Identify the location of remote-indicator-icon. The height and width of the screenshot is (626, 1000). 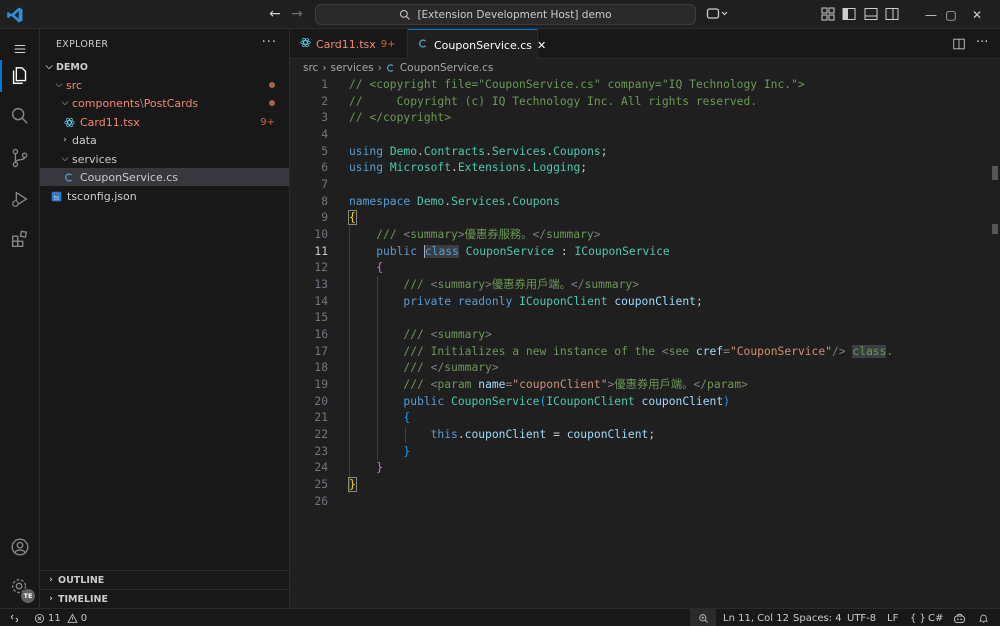
(14, 617).